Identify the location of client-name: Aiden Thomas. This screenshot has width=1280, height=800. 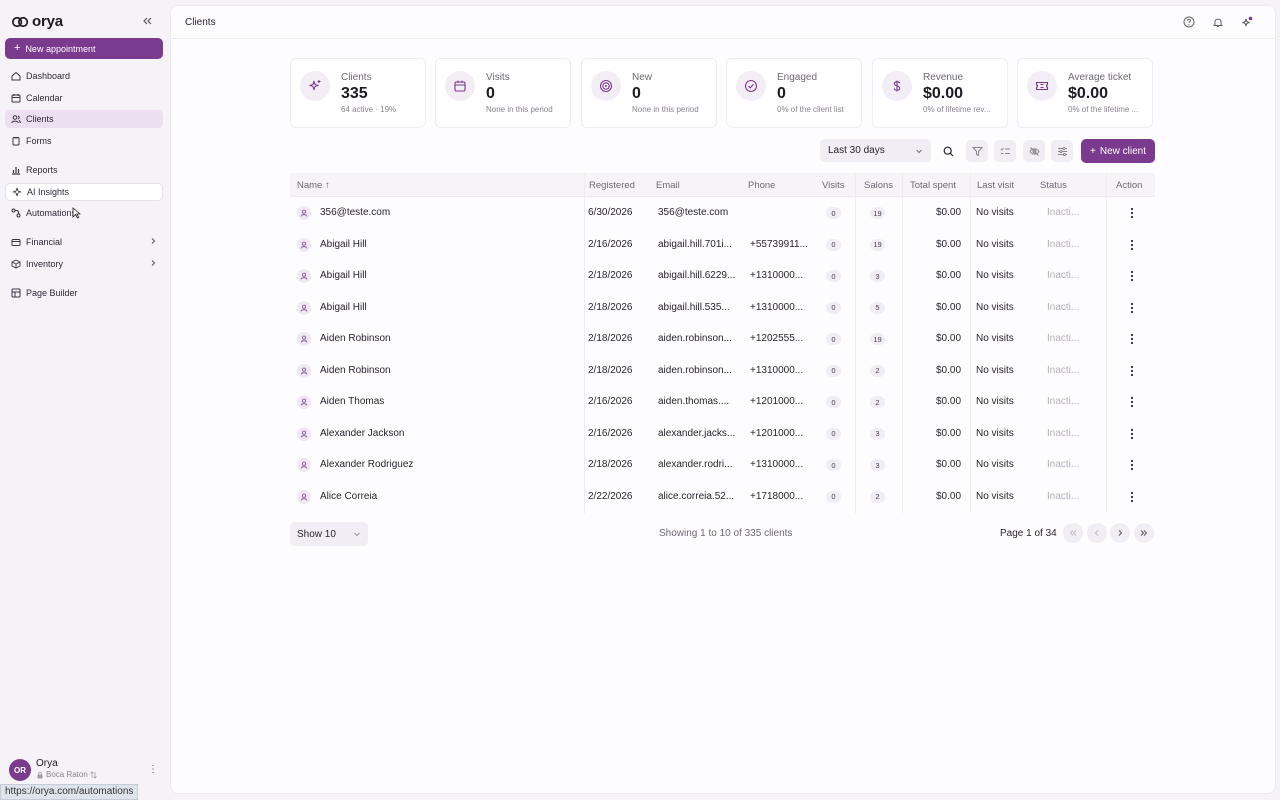
(352, 401).